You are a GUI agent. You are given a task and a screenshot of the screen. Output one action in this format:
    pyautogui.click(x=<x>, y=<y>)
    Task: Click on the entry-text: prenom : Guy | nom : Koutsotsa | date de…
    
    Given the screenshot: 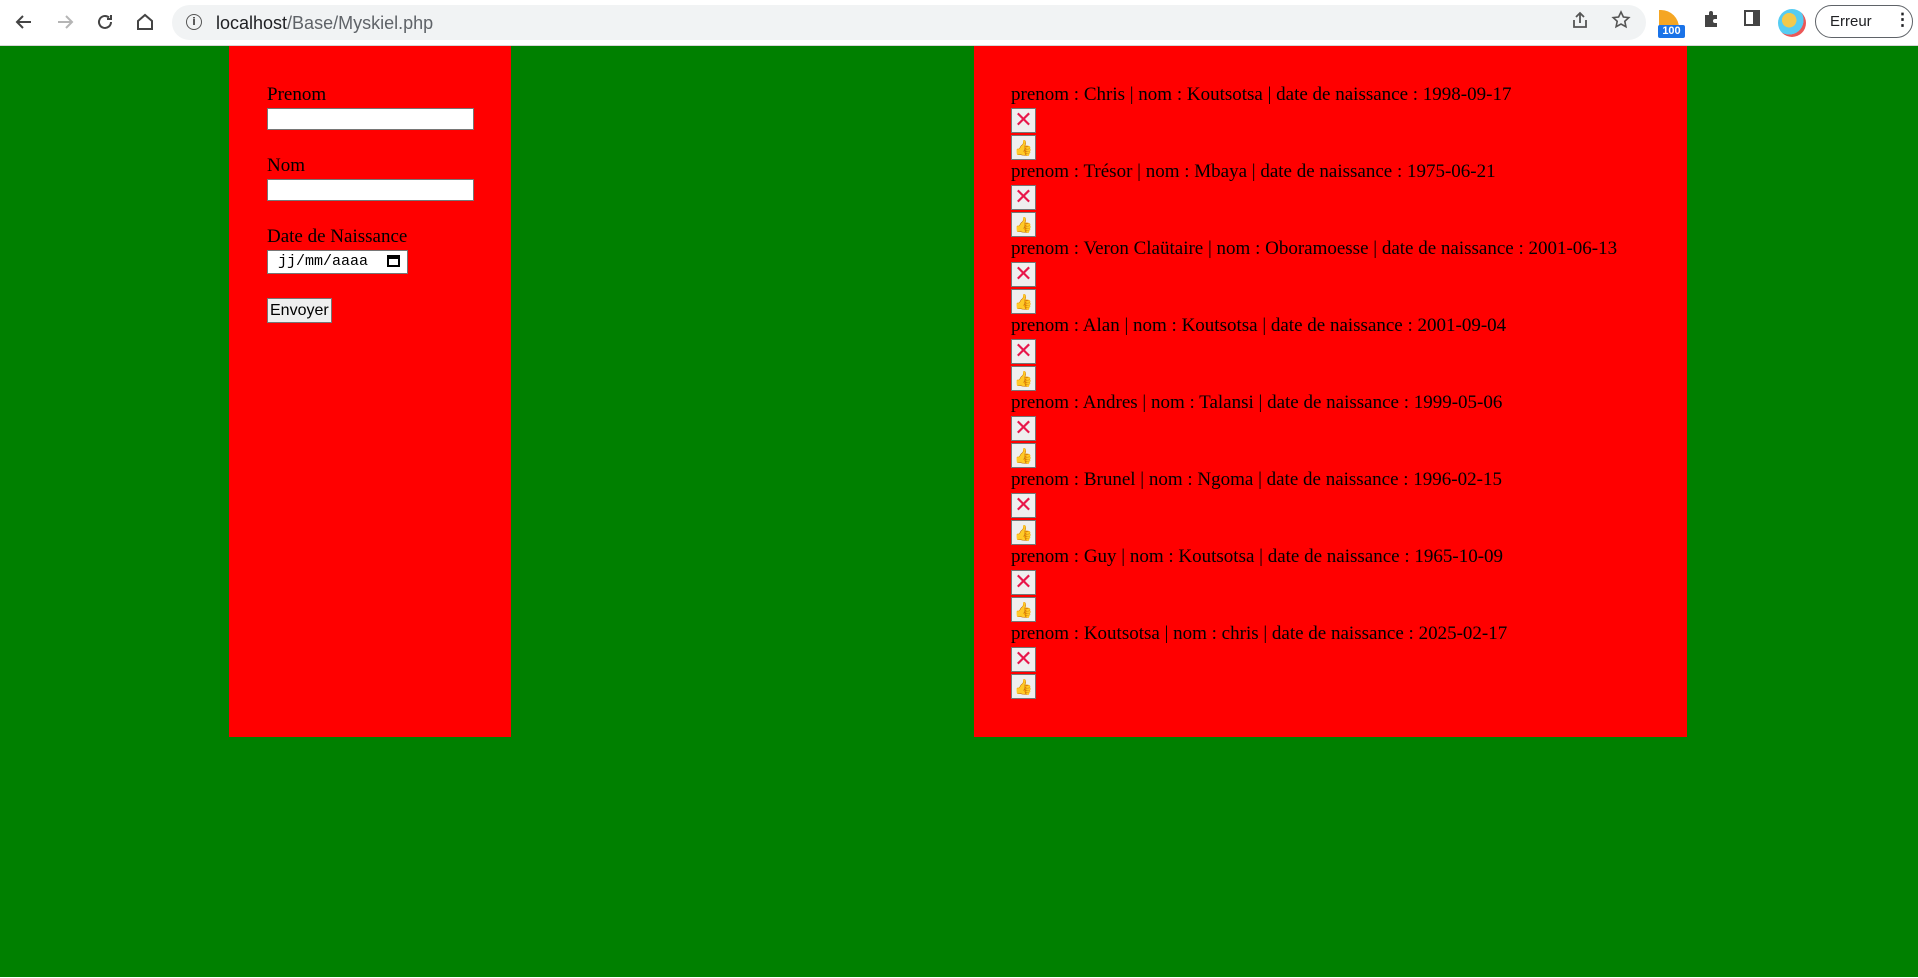 What is the action you would take?
    pyautogui.click(x=1257, y=556)
    